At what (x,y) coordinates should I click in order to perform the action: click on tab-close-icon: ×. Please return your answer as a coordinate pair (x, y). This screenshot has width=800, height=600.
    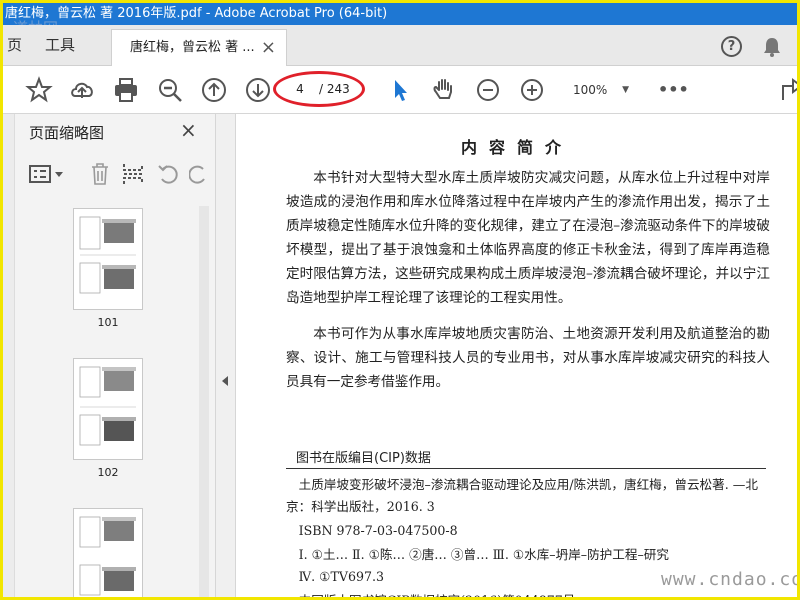
    Looking at the image, I should click on (268, 48).